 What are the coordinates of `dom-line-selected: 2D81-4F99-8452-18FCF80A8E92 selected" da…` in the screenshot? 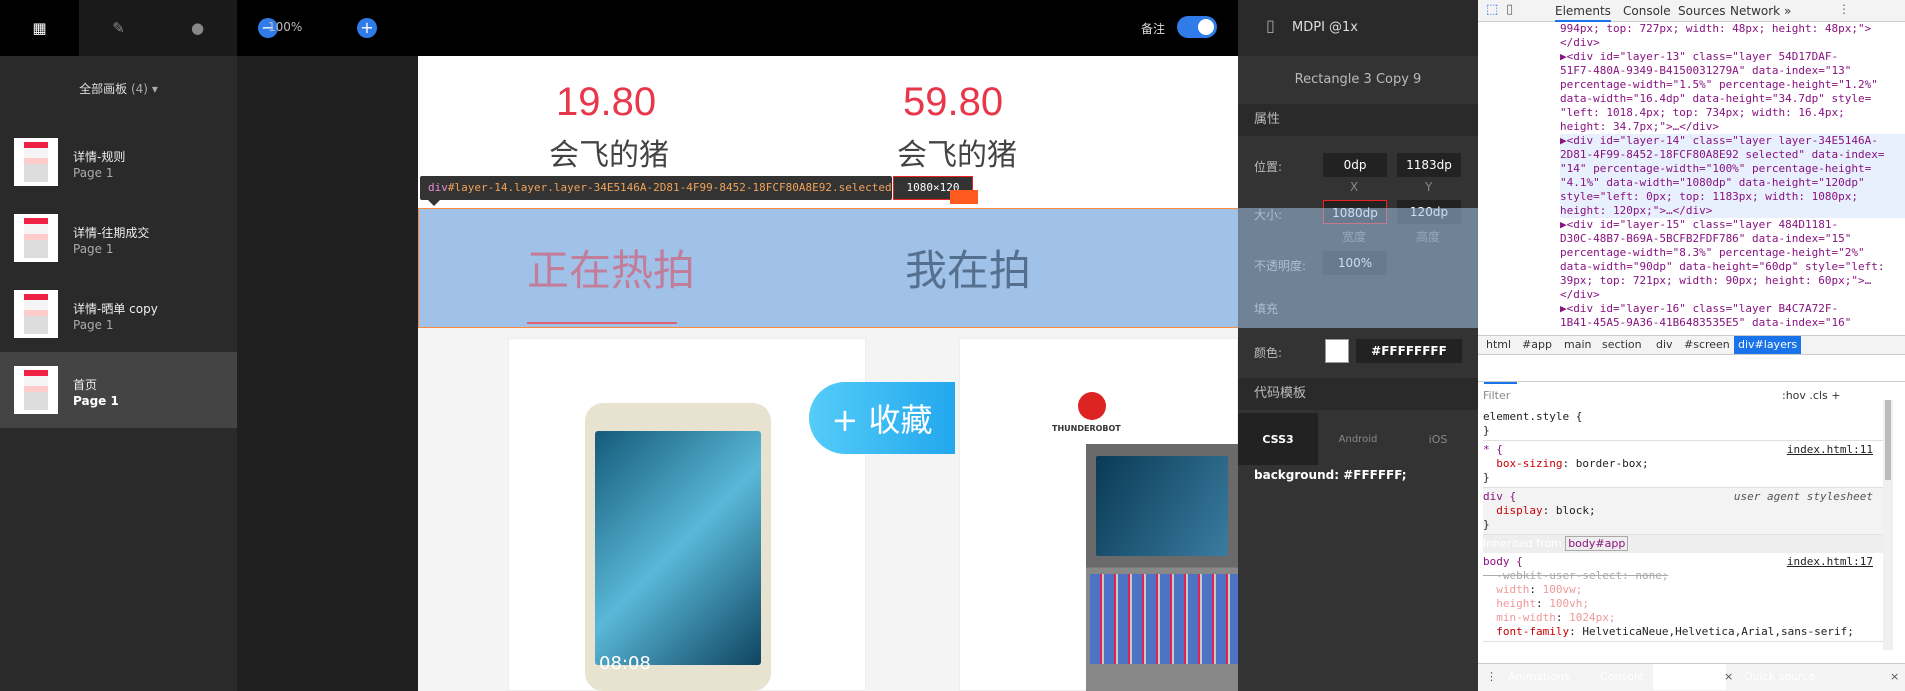 It's located at (1732, 155).